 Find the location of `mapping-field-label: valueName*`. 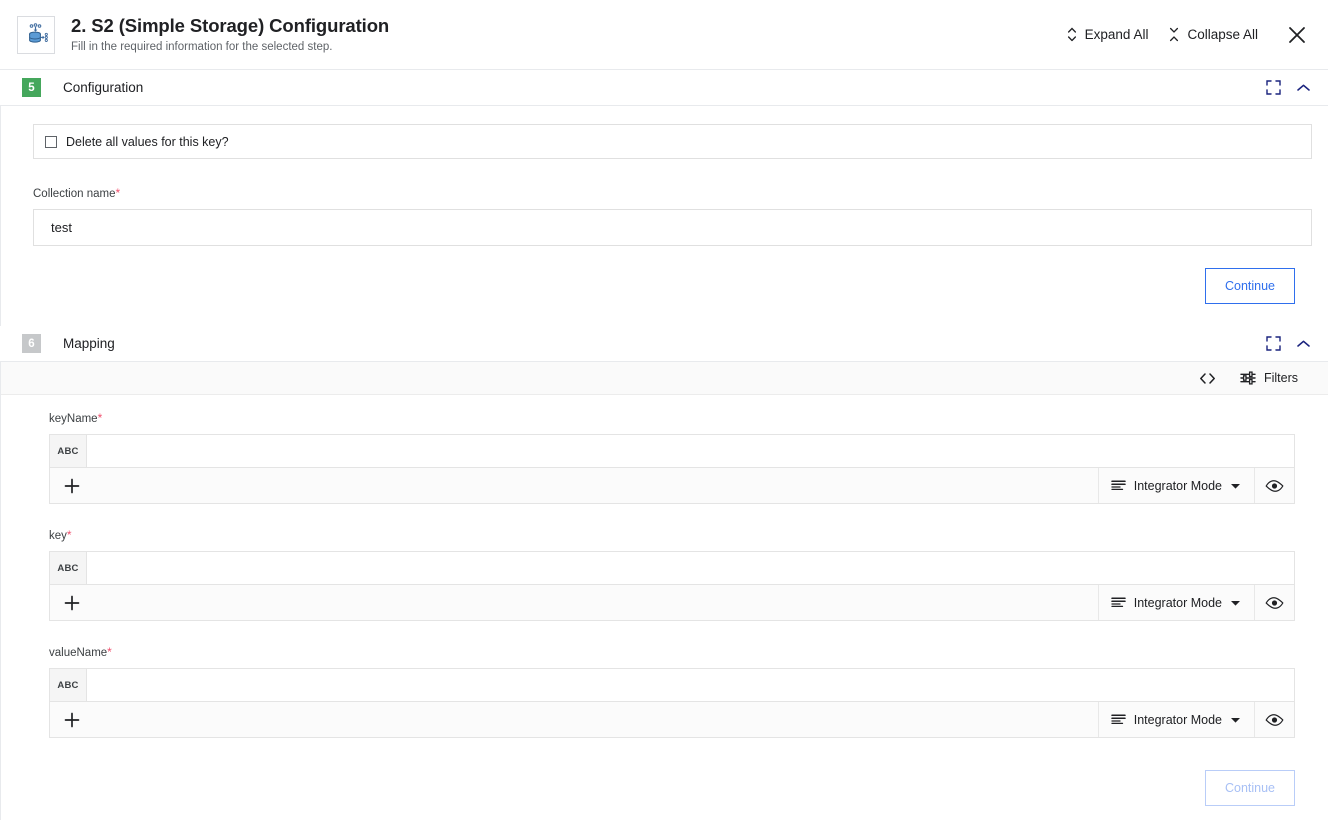

mapping-field-label: valueName* is located at coordinates (688, 652).